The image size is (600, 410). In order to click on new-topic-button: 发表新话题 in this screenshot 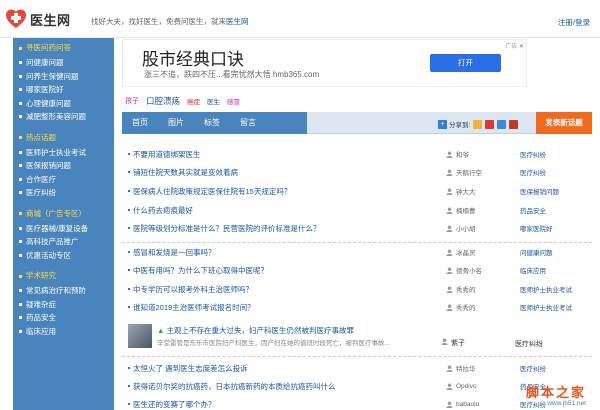, I will do `click(564, 123)`.